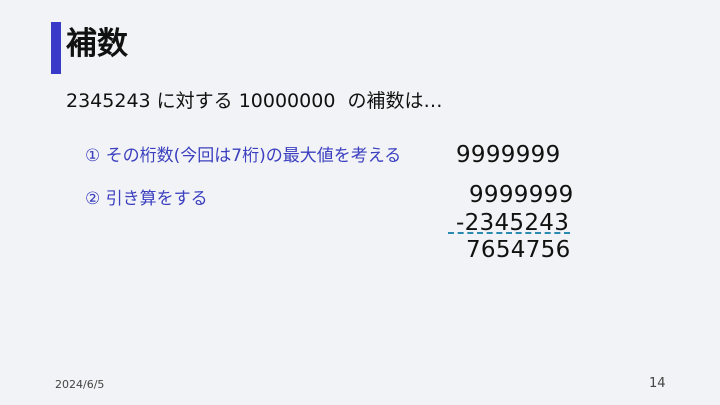  What do you see at coordinates (56, 48) in the screenshot?
I see `title-accent-bar` at bounding box center [56, 48].